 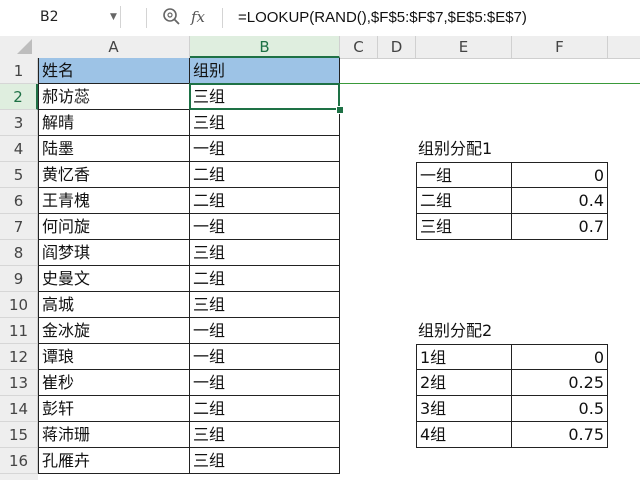 I want to click on row-header-9: 9, so click(x=19, y=279).